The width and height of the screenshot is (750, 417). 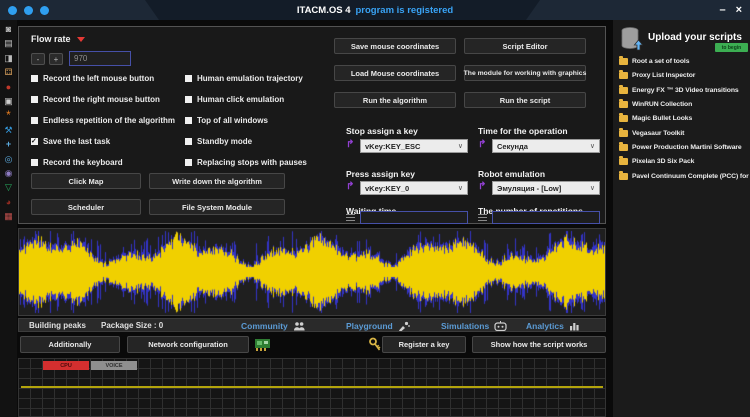 What do you see at coordinates (395, 46) in the screenshot?
I see `save-mouse-coordinates-button: Save mouse coordinates` at bounding box center [395, 46].